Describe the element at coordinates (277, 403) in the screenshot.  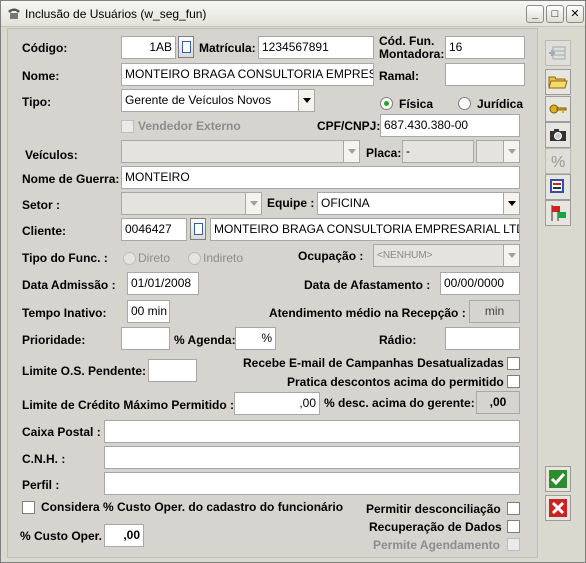
I see `limite-credito-input: ,00` at that location.